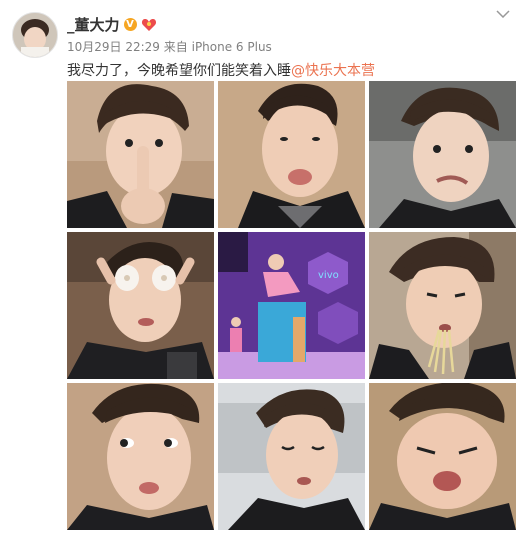  I want to click on post-meta: 10月29日 22:29 来自 iPhone 6 Plus, so click(169, 46).